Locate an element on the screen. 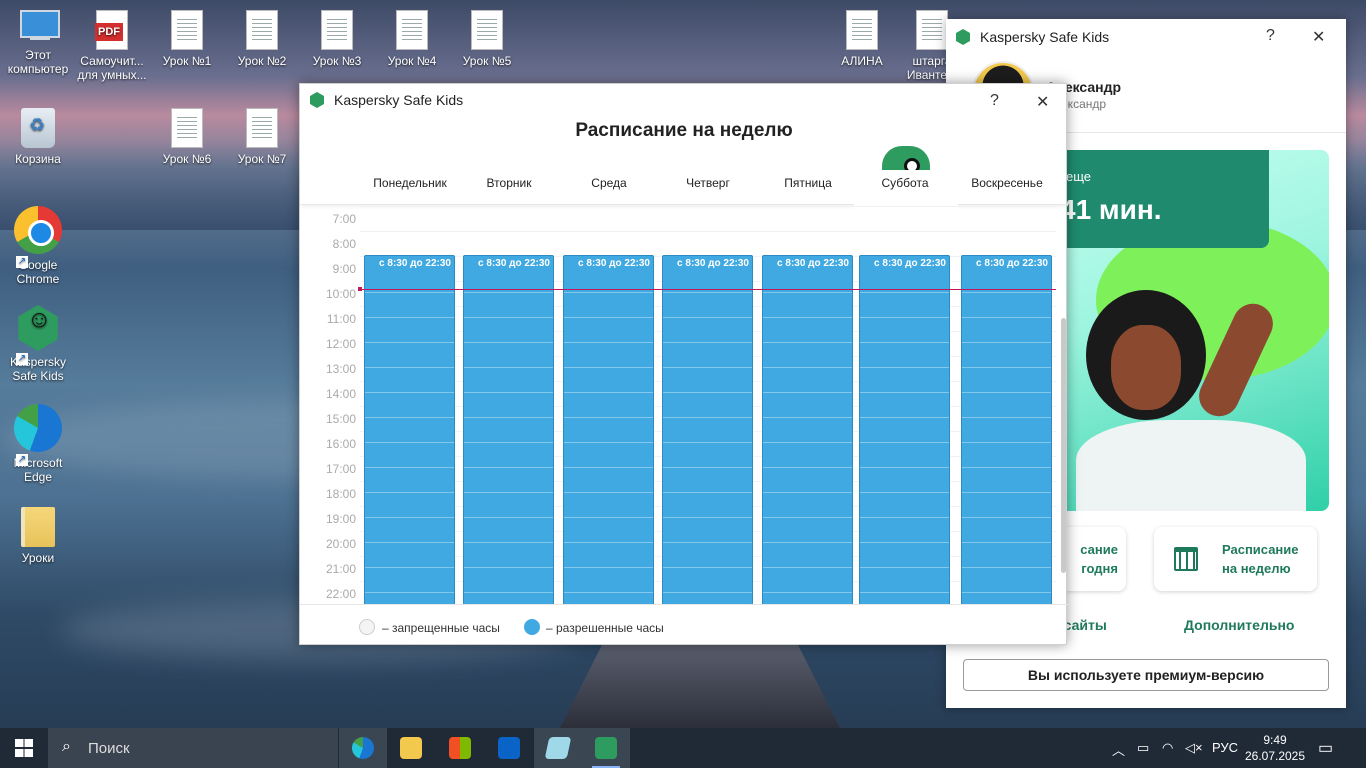  search-icon: ⌕ is located at coordinates (66, 746).